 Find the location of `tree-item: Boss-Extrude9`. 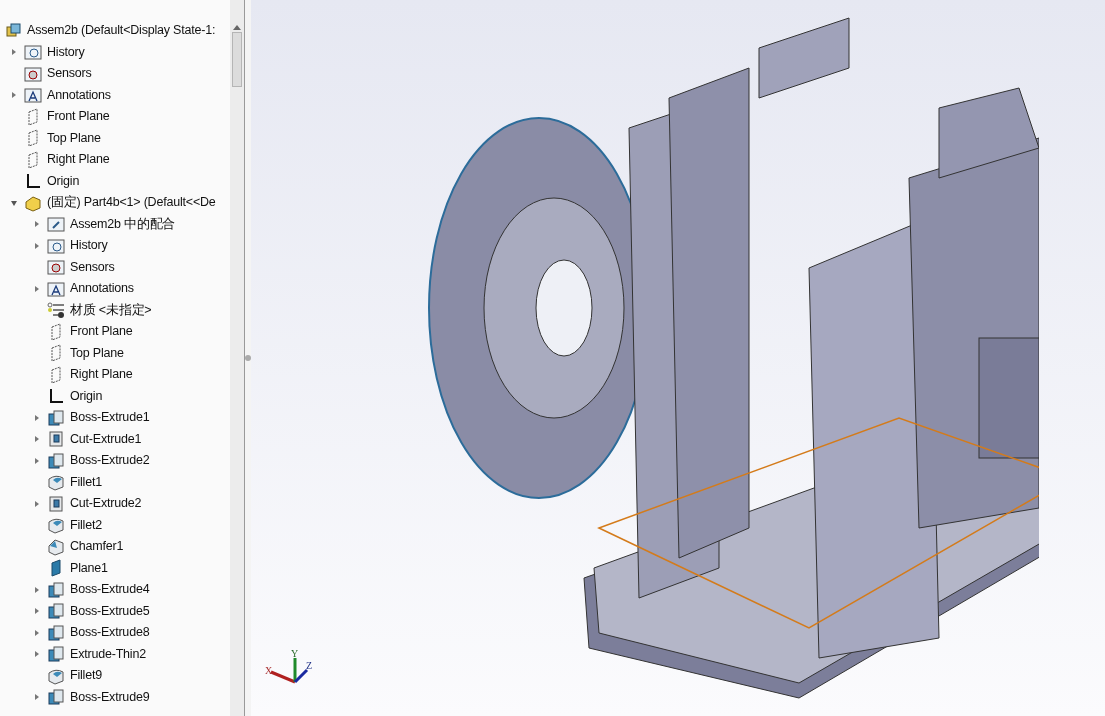

tree-item: Boss-Extrude9 is located at coordinates (110, 697).